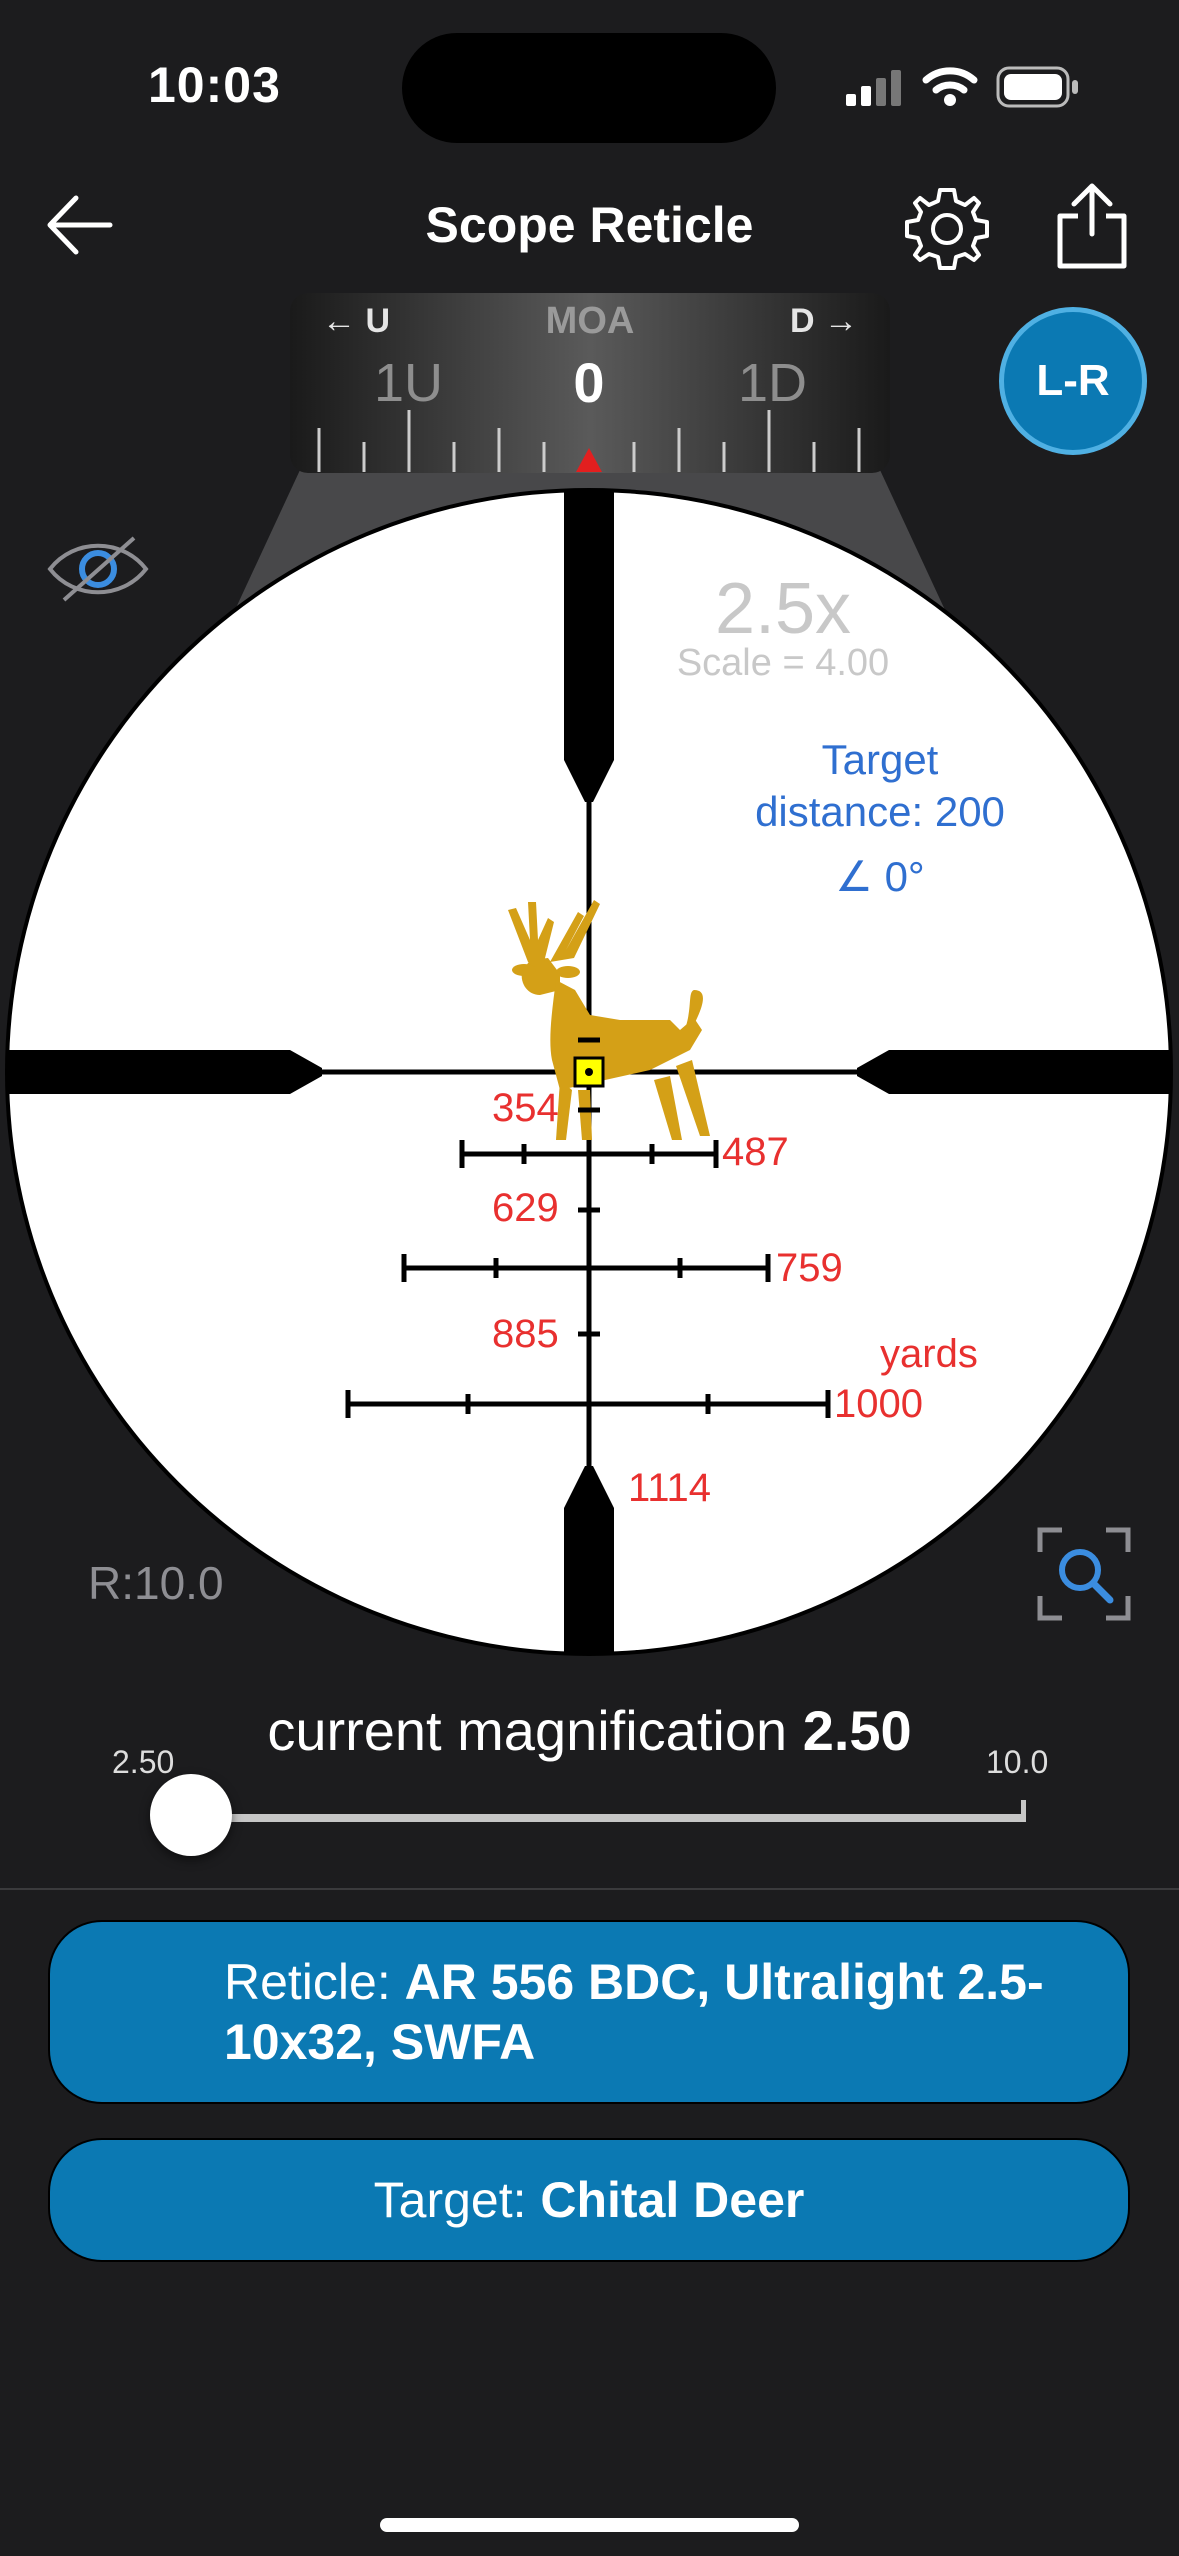 The width and height of the screenshot is (1179, 2556). Describe the element at coordinates (314, 1982) in the screenshot. I see `reticle-prefix: Reticle:` at that location.